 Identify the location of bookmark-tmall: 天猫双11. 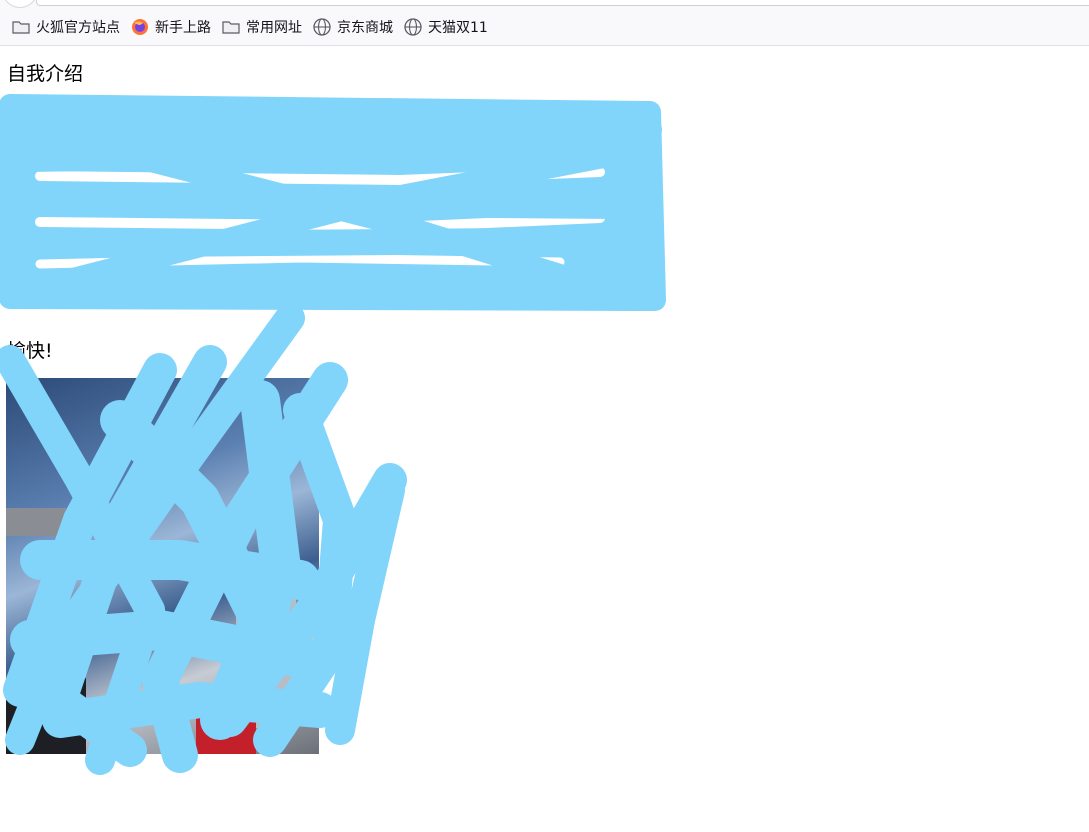
(447, 27).